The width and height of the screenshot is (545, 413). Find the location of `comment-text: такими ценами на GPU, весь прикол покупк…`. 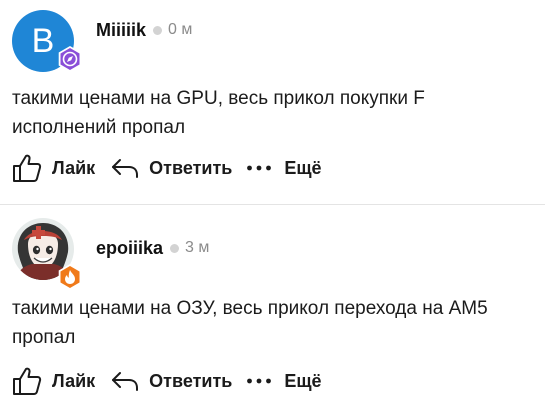

comment-text: такими ценами на GPU, весь прикол покупк… is located at coordinates (218, 113).